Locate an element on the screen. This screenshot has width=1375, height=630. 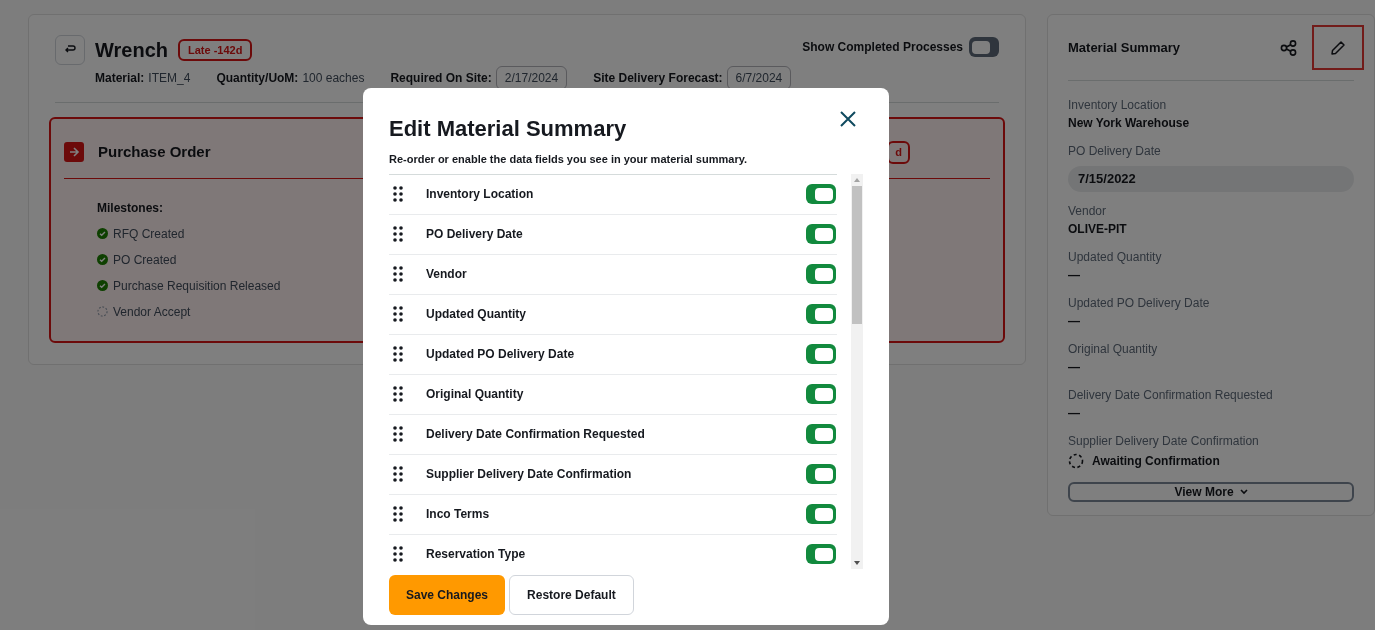
back-button is located at coordinates (70, 50).